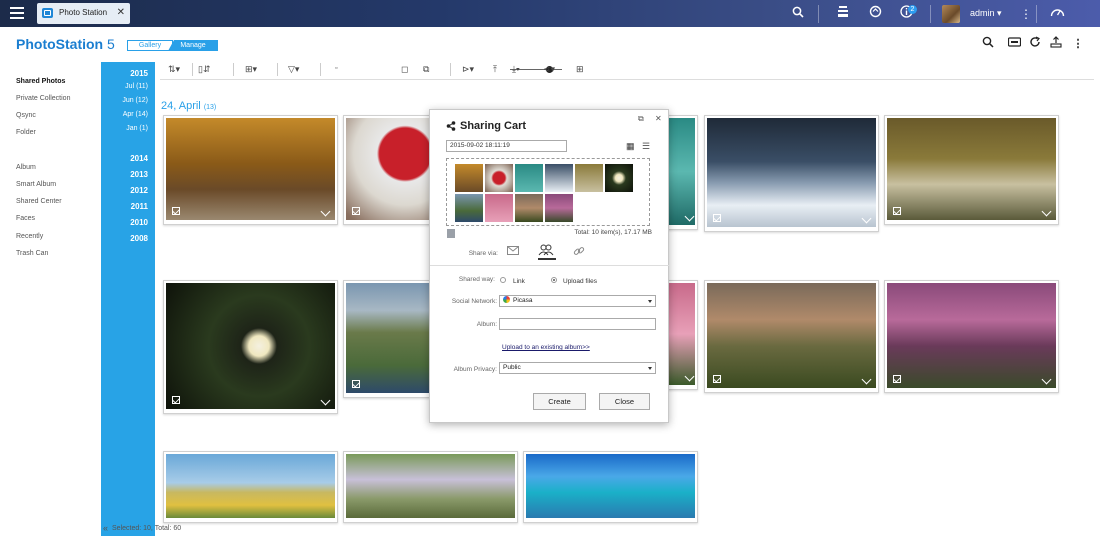 The height and width of the screenshot is (536, 1100). I want to click on timeline-year: 2008, so click(139, 238).